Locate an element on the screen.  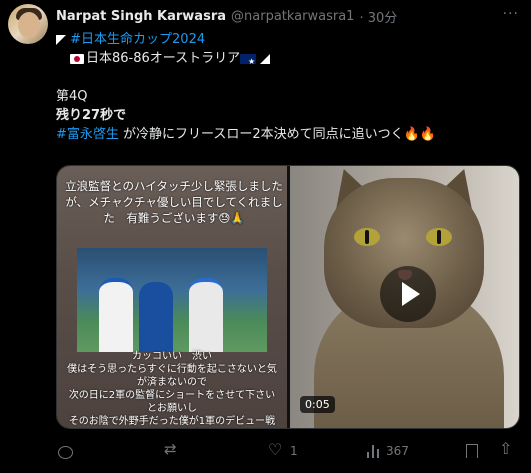
views-button: 367 is located at coordinates (387, 451).